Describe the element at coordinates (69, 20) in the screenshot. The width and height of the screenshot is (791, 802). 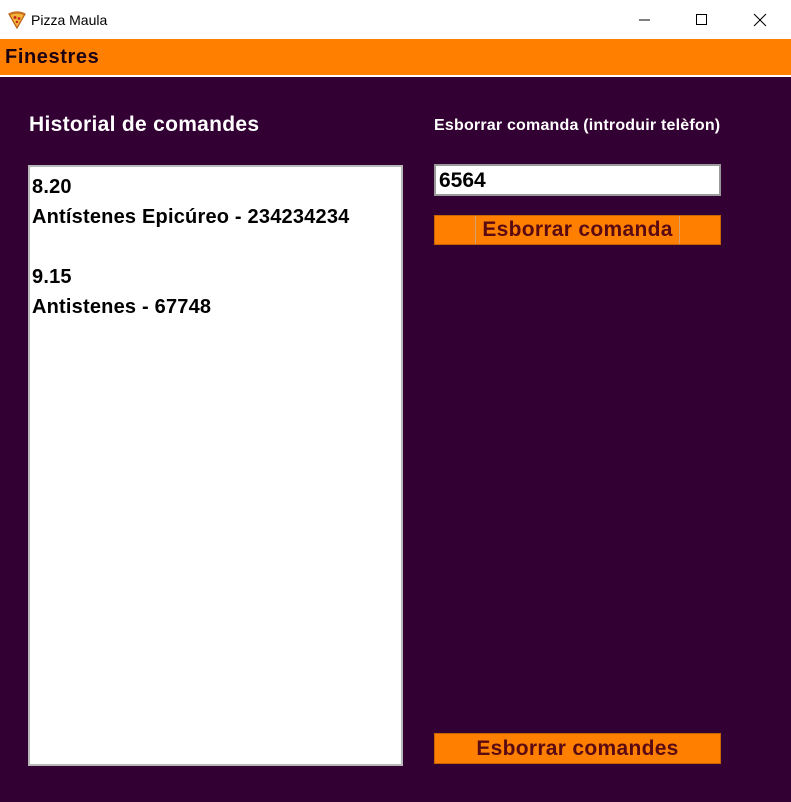
I see `window-title: Pizza Maula` at that location.